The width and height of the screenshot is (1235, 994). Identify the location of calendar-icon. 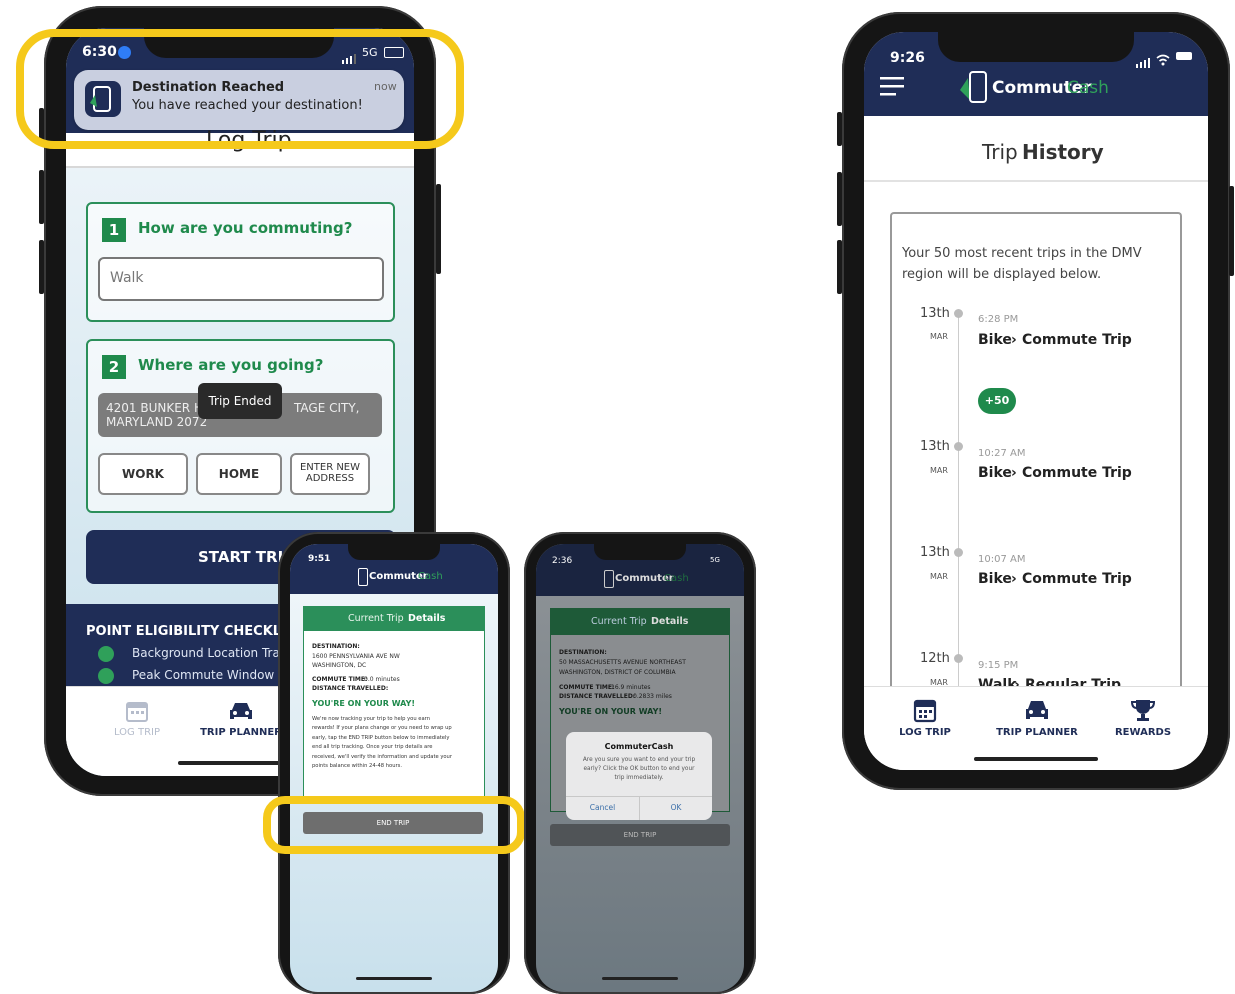
(137, 712).